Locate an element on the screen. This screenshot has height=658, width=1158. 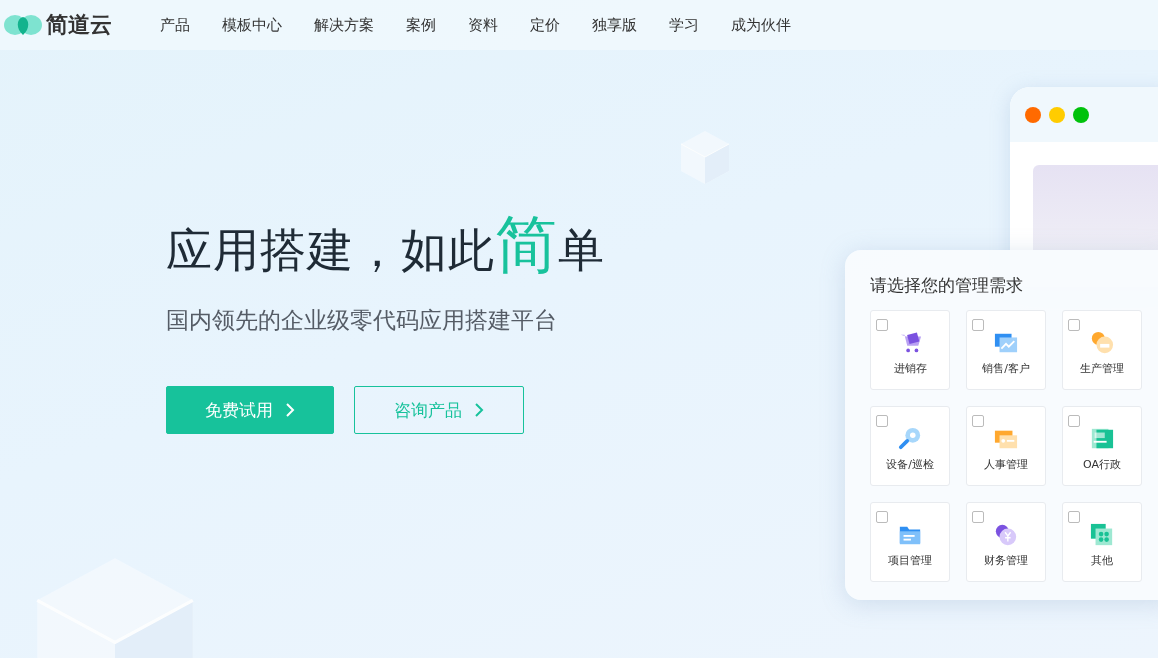
window-controls-icon is located at coordinates (1057, 114).